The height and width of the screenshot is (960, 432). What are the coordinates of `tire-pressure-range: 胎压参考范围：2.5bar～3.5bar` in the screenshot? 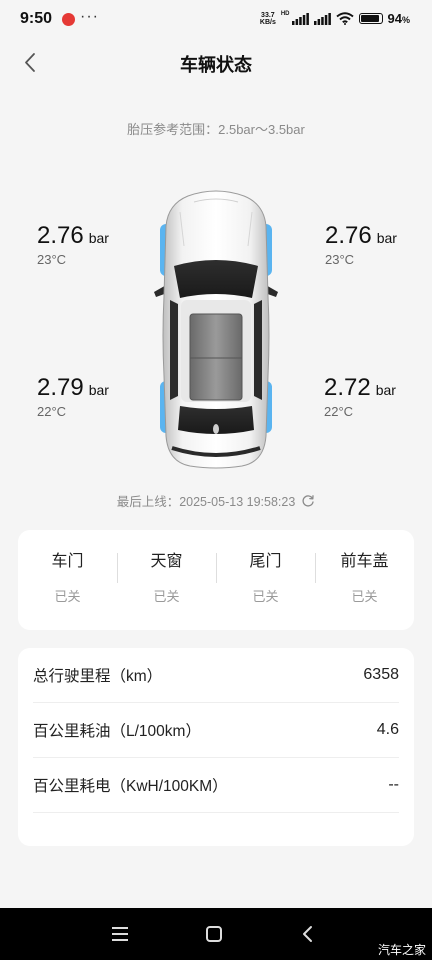 It's located at (216, 129).